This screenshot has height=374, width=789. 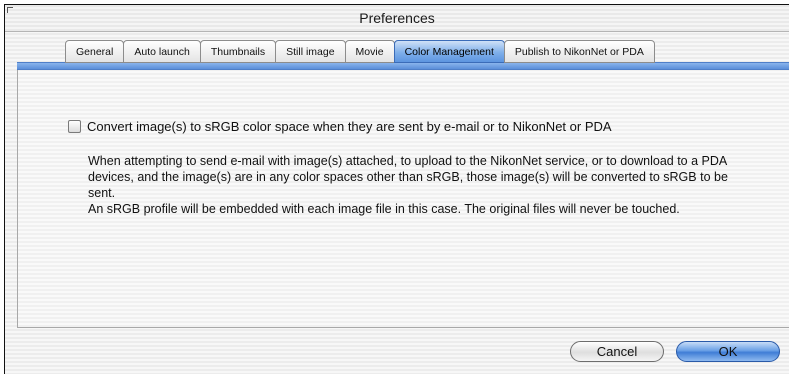 I want to click on tab-panel-accent-bar, so click(x=403, y=66).